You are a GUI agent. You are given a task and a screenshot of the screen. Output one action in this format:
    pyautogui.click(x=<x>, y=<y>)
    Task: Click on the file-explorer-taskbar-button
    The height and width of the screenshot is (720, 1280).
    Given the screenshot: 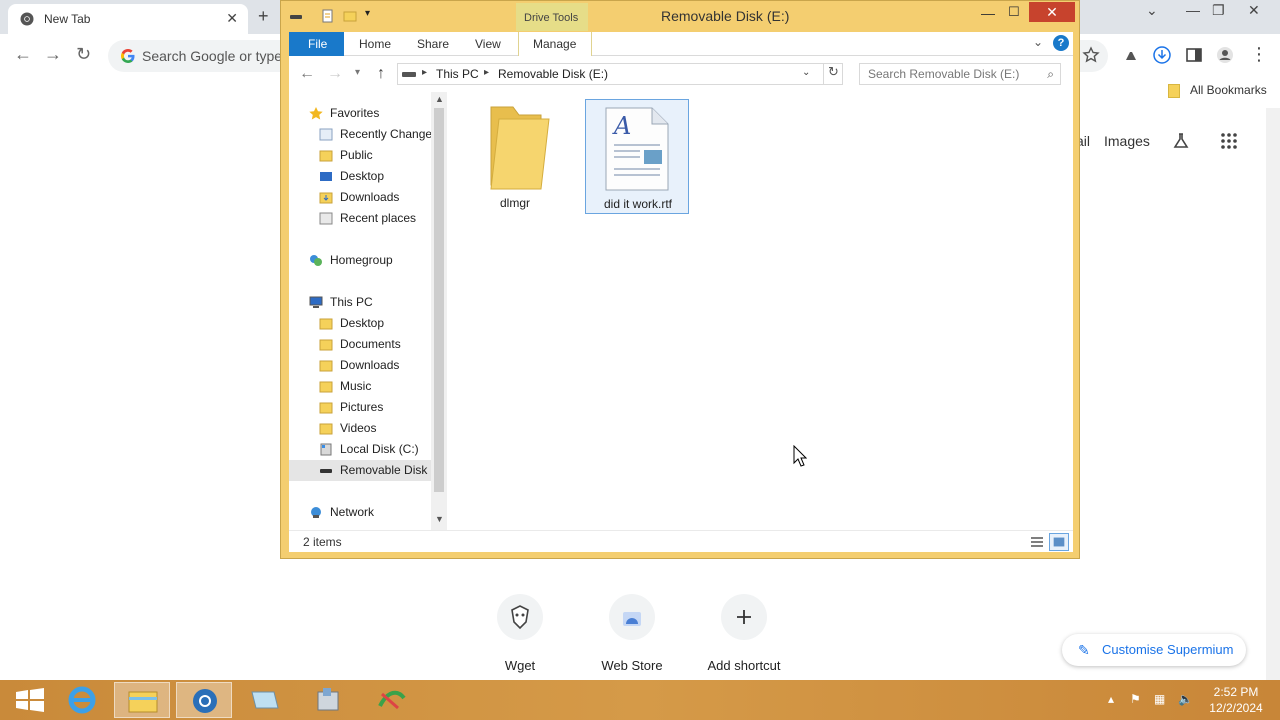 What is the action you would take?
    pyautogui.click(x=142, y=700)
    